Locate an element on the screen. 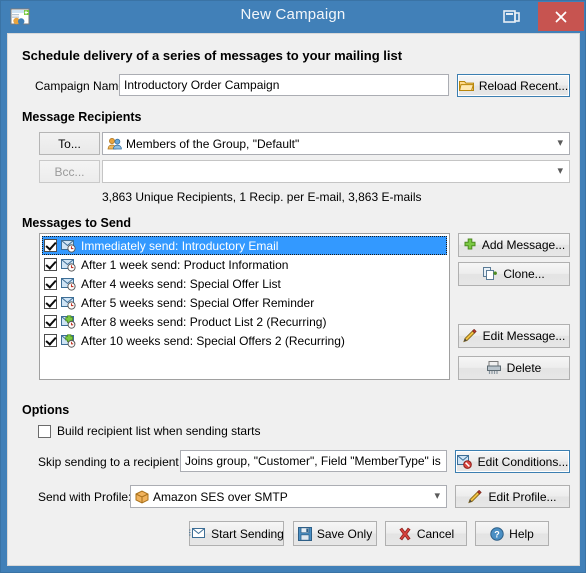 This screenshot has height=573, width=586. save-only-button: Save Only is located at coordinates (335, 533).